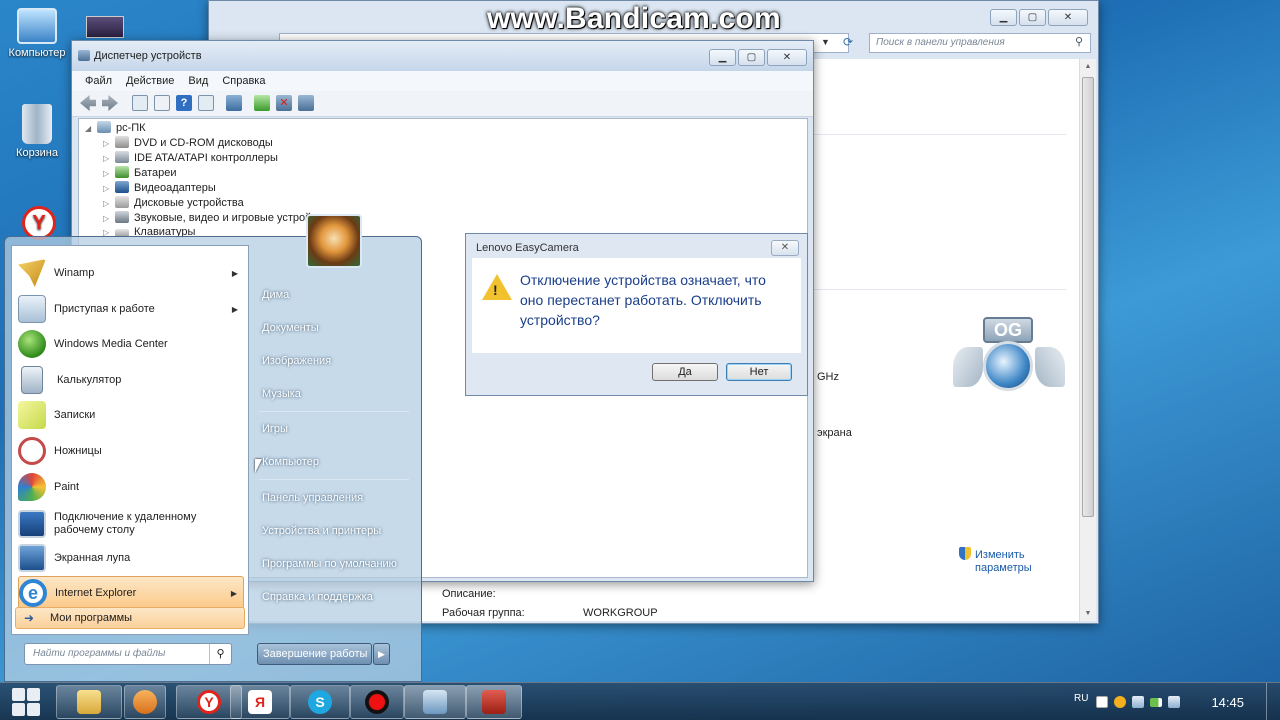 This screenshot has height=720, width=1280. Describe the element at coordinates (381, 654) in the screenshot. I see `shutdown-options-icon: ▶` at that location.